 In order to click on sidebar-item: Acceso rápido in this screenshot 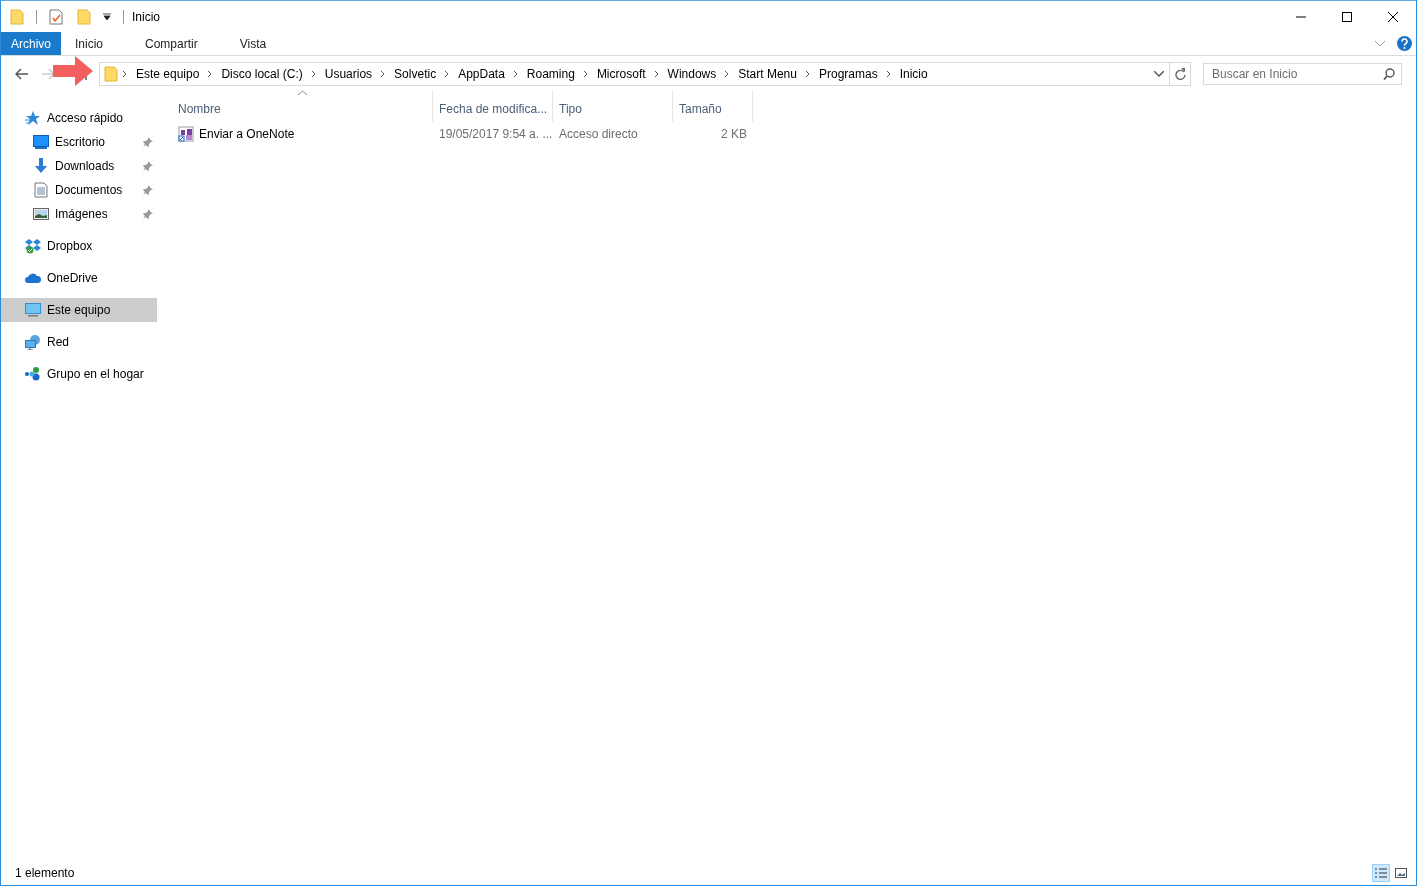, I will do `click(79, 118)`.